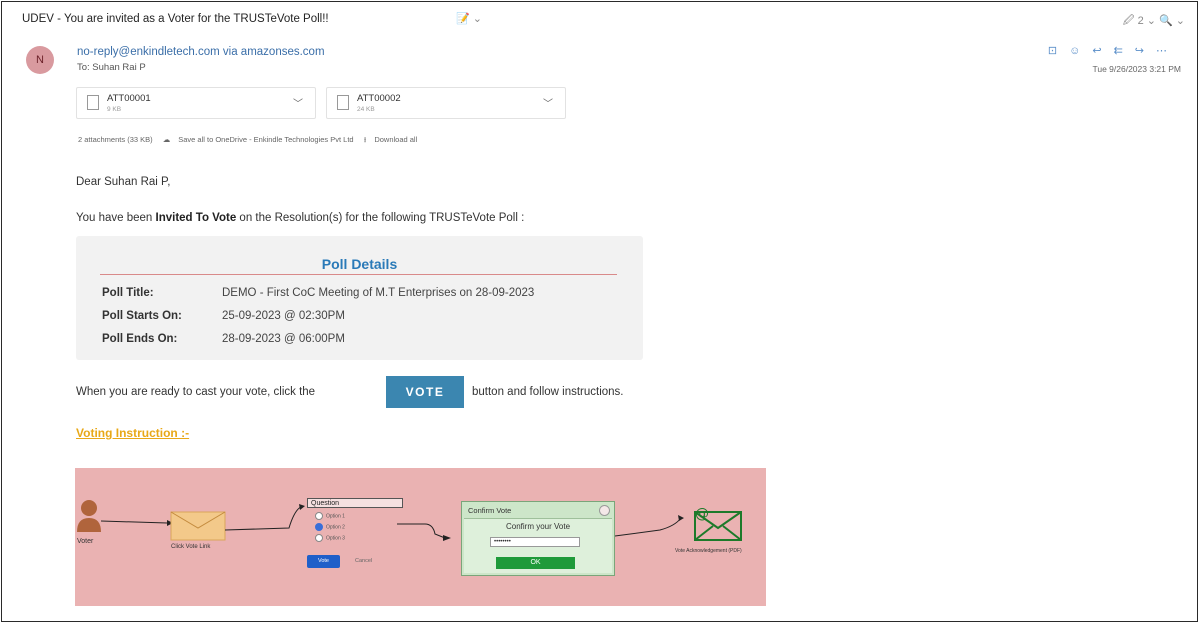 The width and height of the screenshot is (1201, 624). I want to click on confirm-subtitle: Confirm your Vote, so click(538, 526).